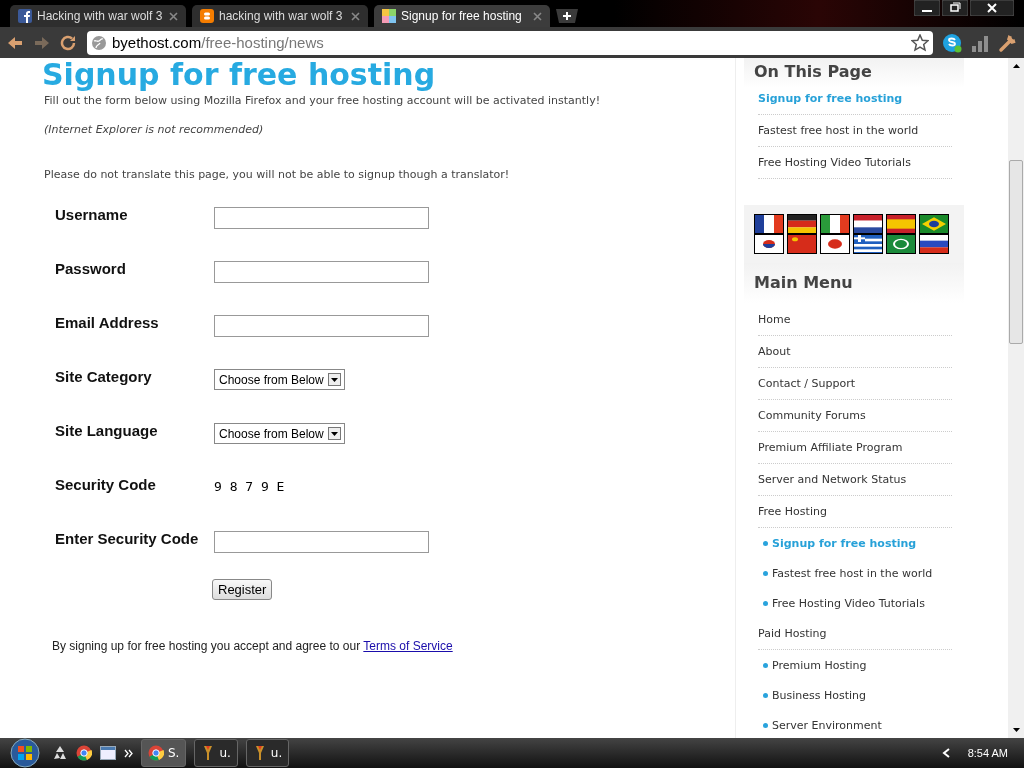 The height and width of the screenshot is (768, 1024). I want to click on reload-icon, so click(69, 42).